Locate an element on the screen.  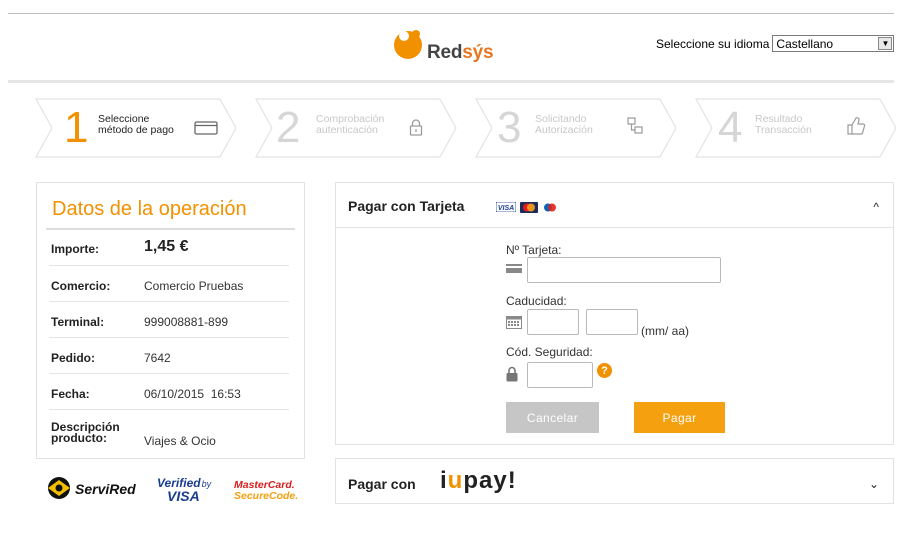
visa-card-icon: VISA is located at coordinates (506, 207).